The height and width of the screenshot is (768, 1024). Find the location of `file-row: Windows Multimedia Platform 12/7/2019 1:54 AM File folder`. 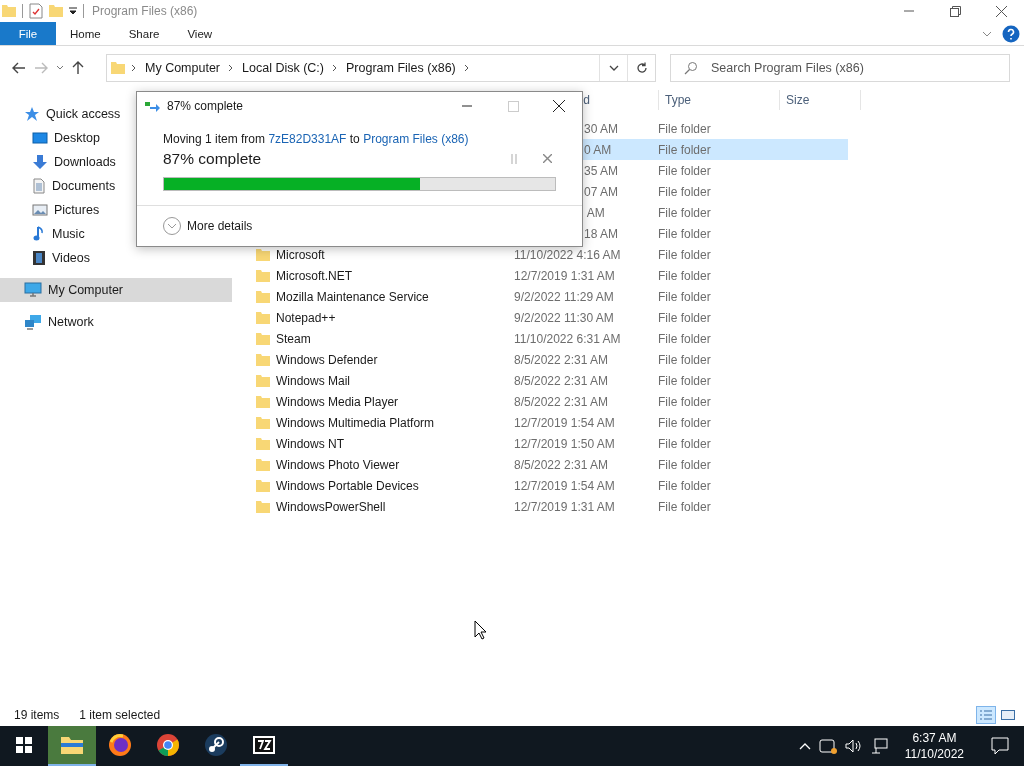

file-row: Windows Multimedia Platform 12/7/2019 1:54 AM File folder is located at coordinates (549, 422).